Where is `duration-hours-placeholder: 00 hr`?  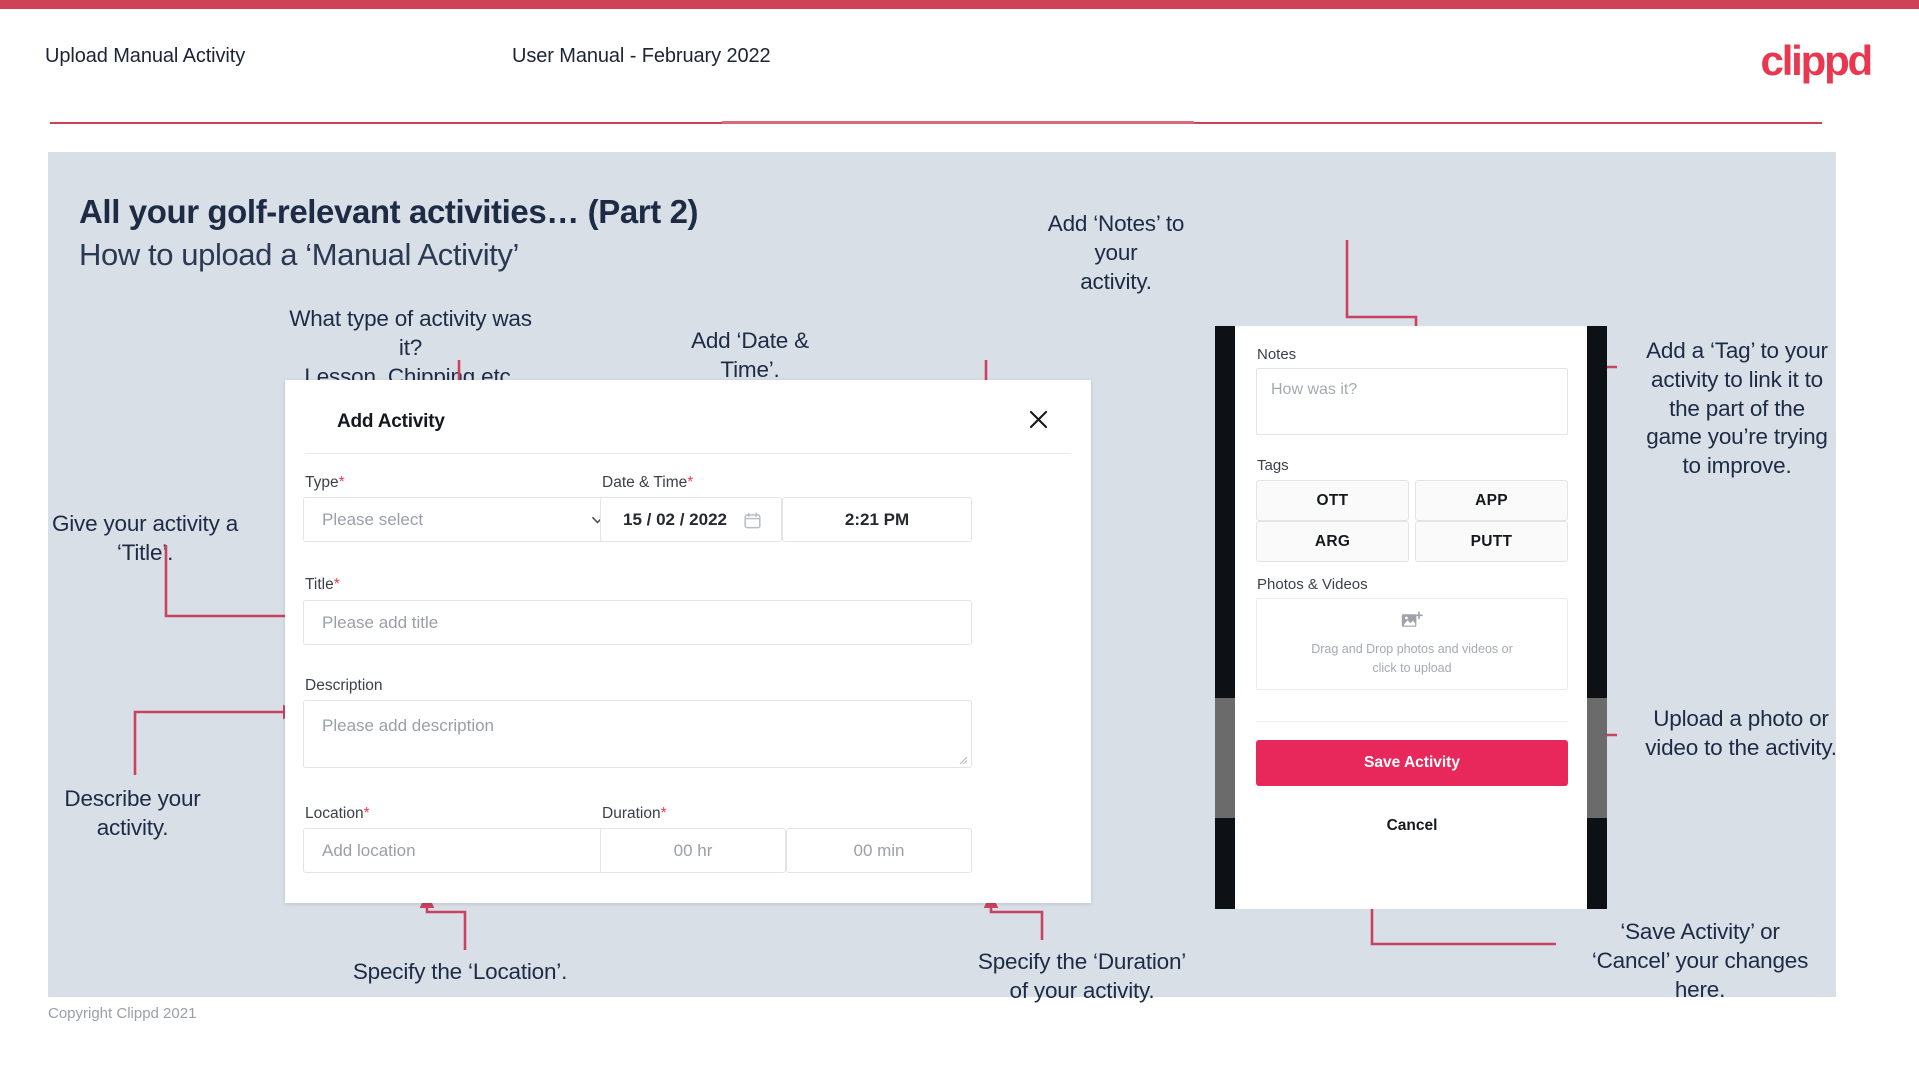
duration-hours-placeholder: 00 hr is located at coordinates (693, 850).